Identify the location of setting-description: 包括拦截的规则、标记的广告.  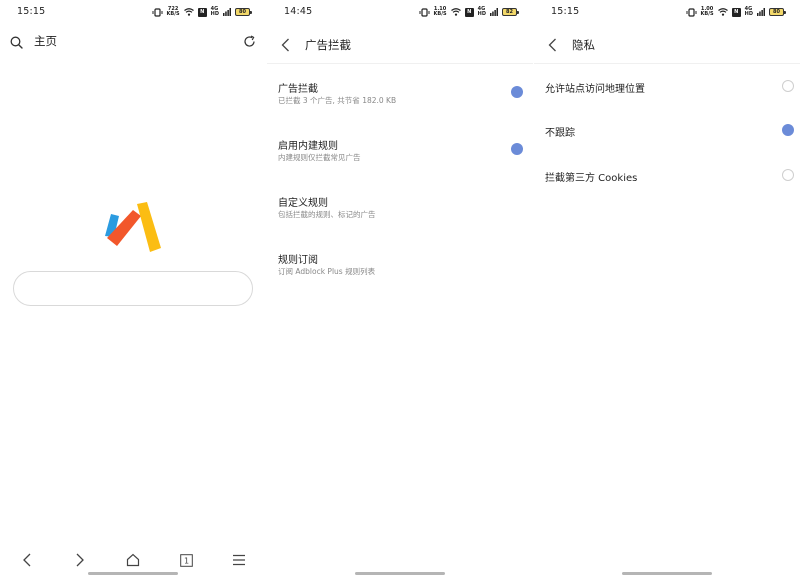
(327, 214).